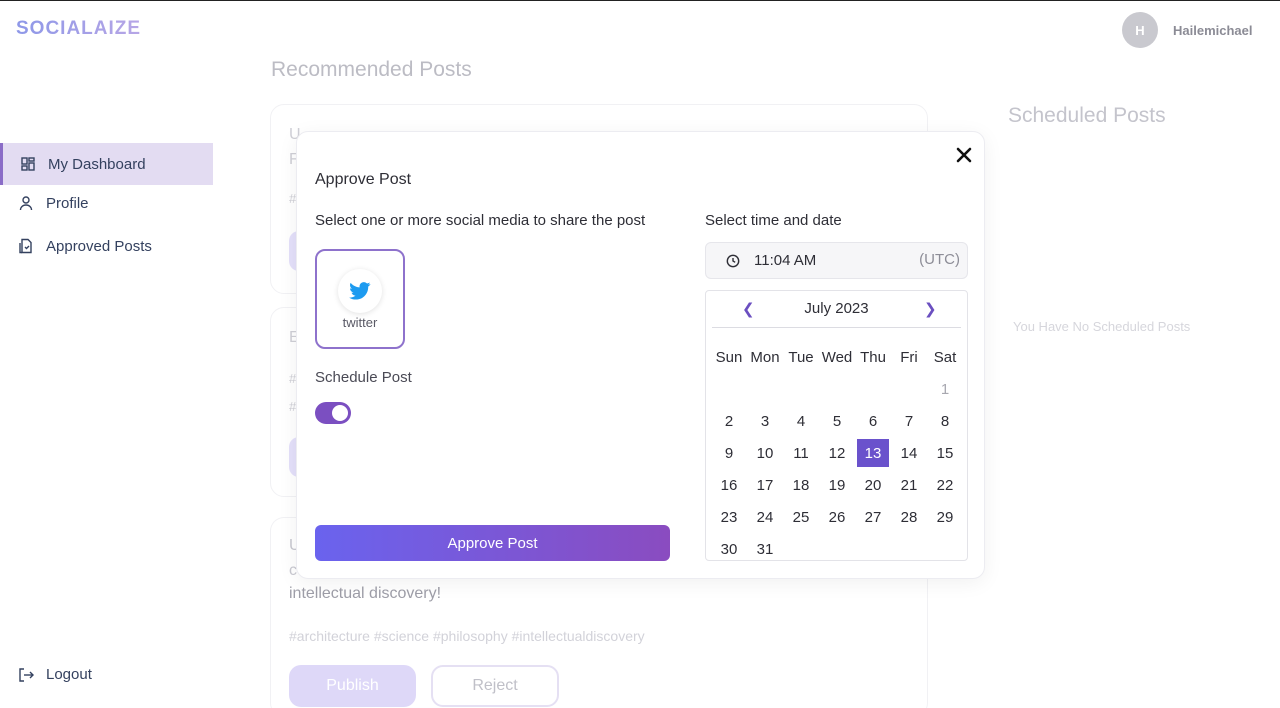  What do you see at coordinates (729, 421) in the screenshot?
I see `calendar-day: 2` at bounding box center [729, 421].